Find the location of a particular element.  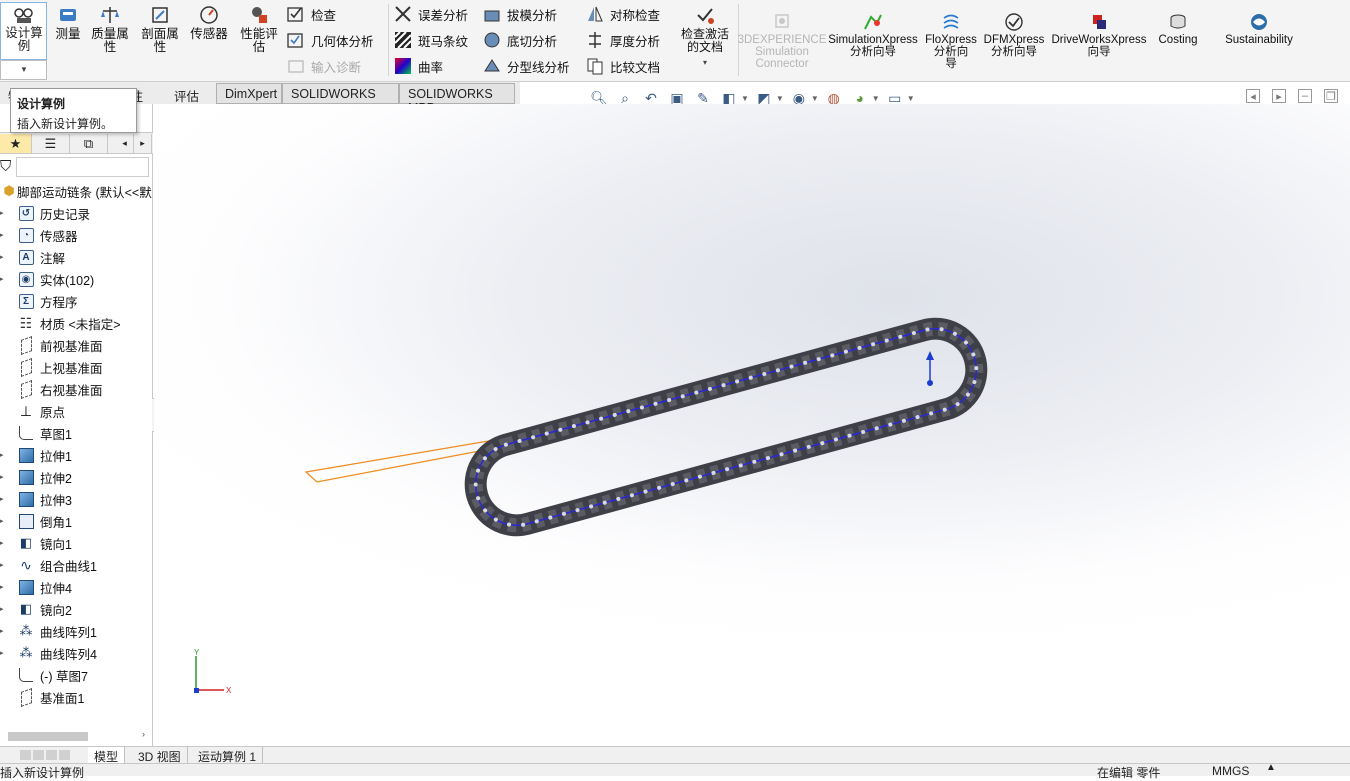

minimize-icon: ‒ is located at coordinates (1305, 96).